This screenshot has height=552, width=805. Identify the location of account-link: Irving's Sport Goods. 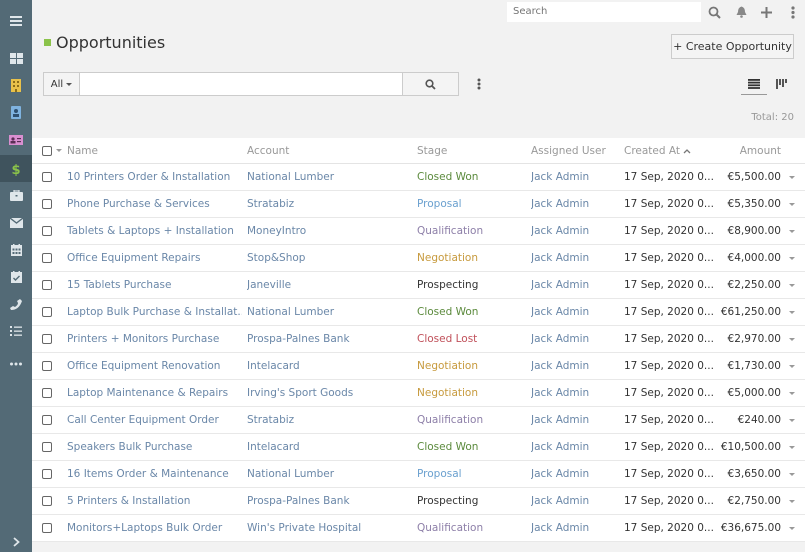
(329, 393).